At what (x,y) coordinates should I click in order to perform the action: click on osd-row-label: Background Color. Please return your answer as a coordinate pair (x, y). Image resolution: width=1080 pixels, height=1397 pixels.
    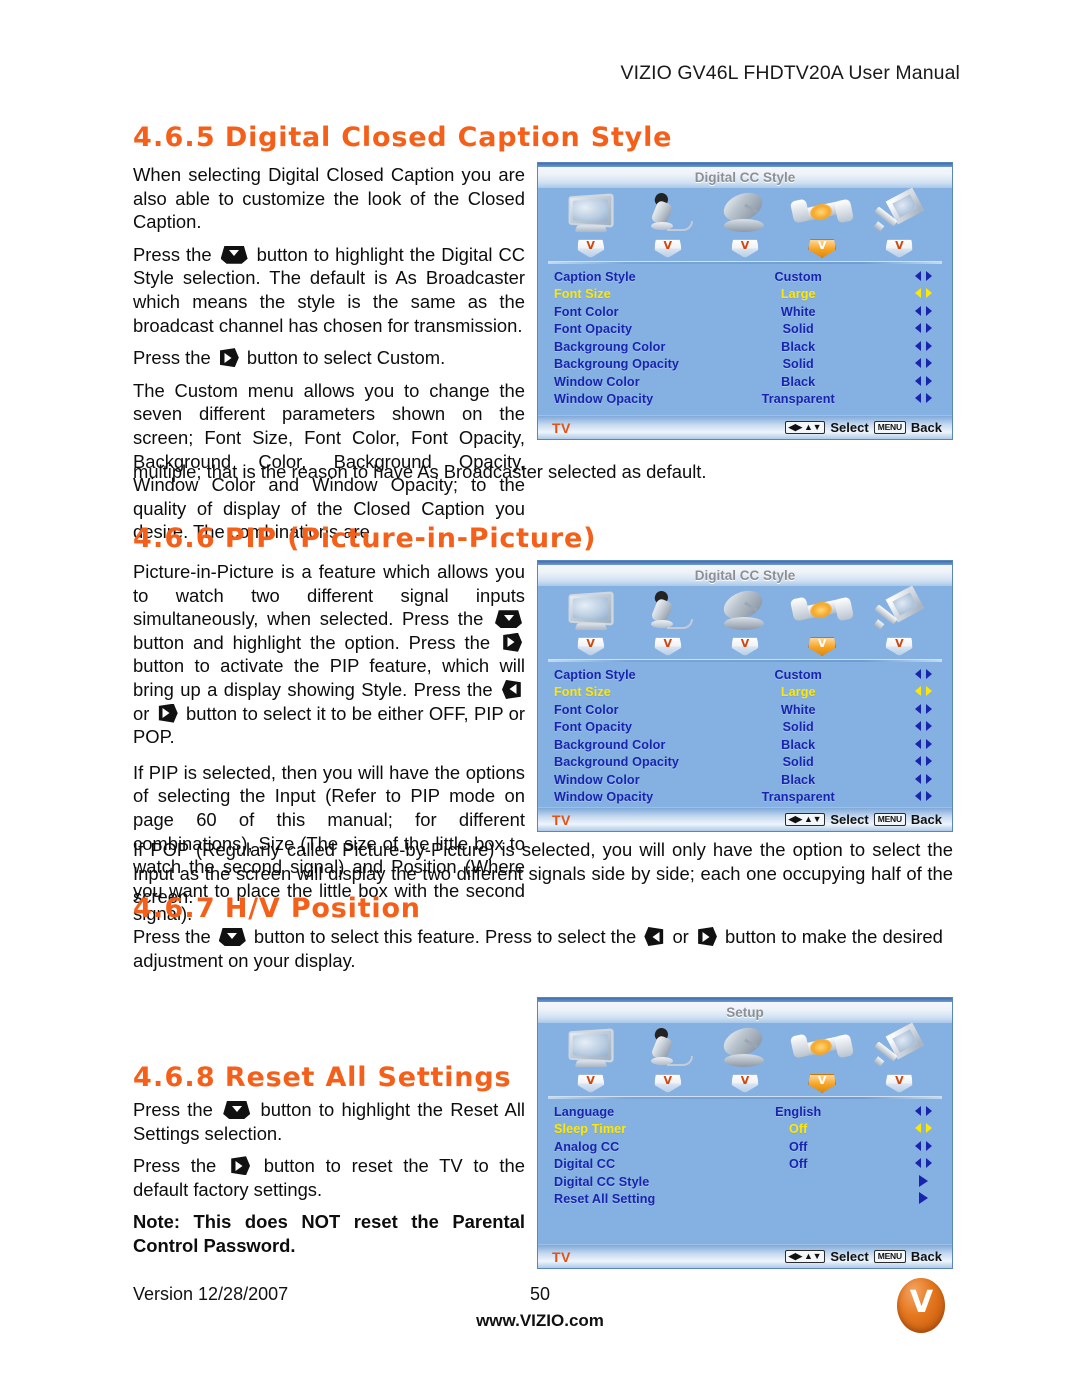
    Looking at the image, I should click on (610, 744).